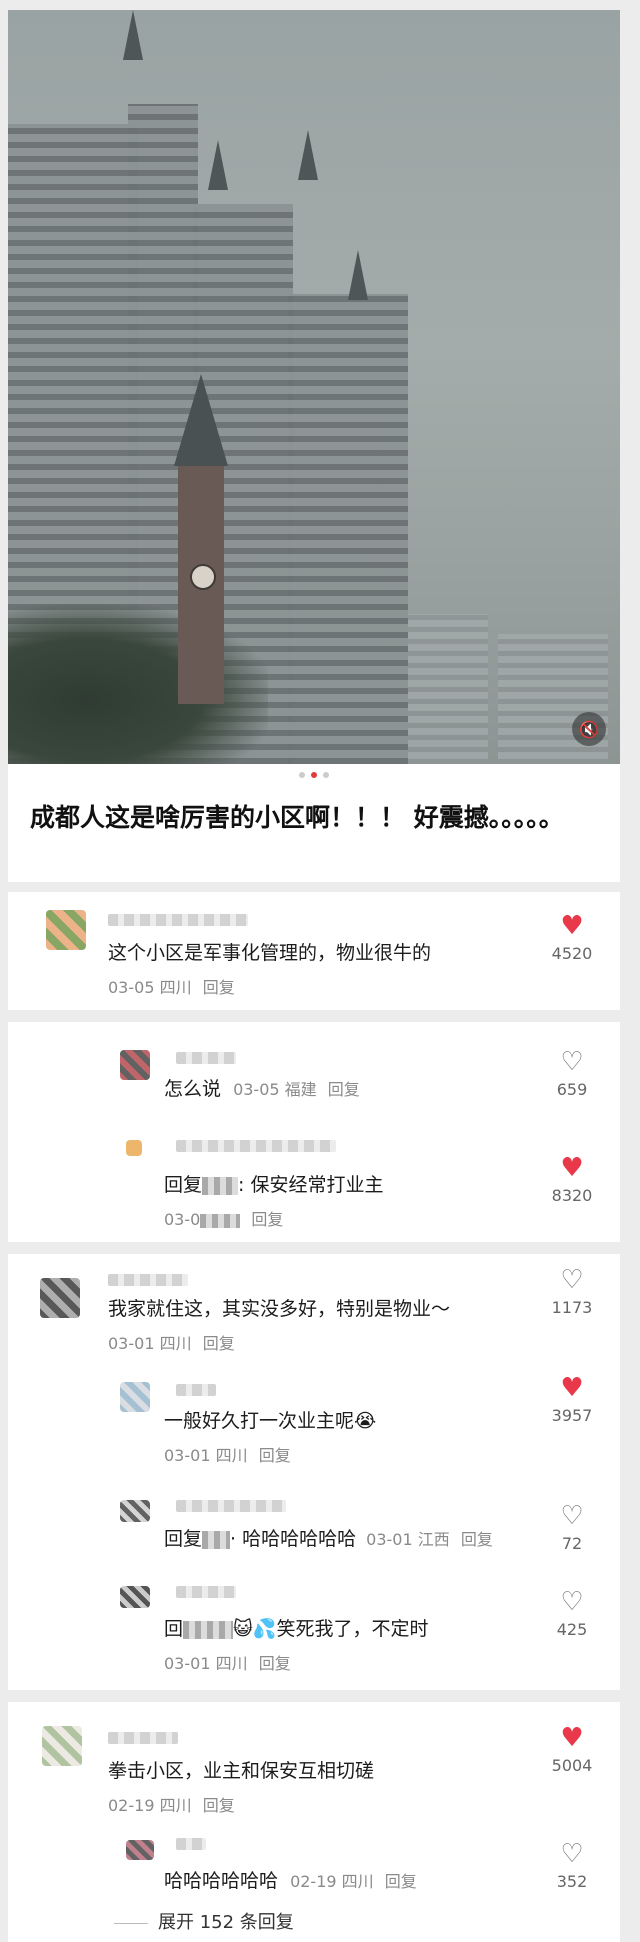 This screenshot has height=1942, width=640. What do you see at coordinates (314, 834) in the screenshot?
I see `post-title-card: 成都人这是啥厉害的小区啊！！！ 好震撼。。。。。` at bounding box center [314, 834].